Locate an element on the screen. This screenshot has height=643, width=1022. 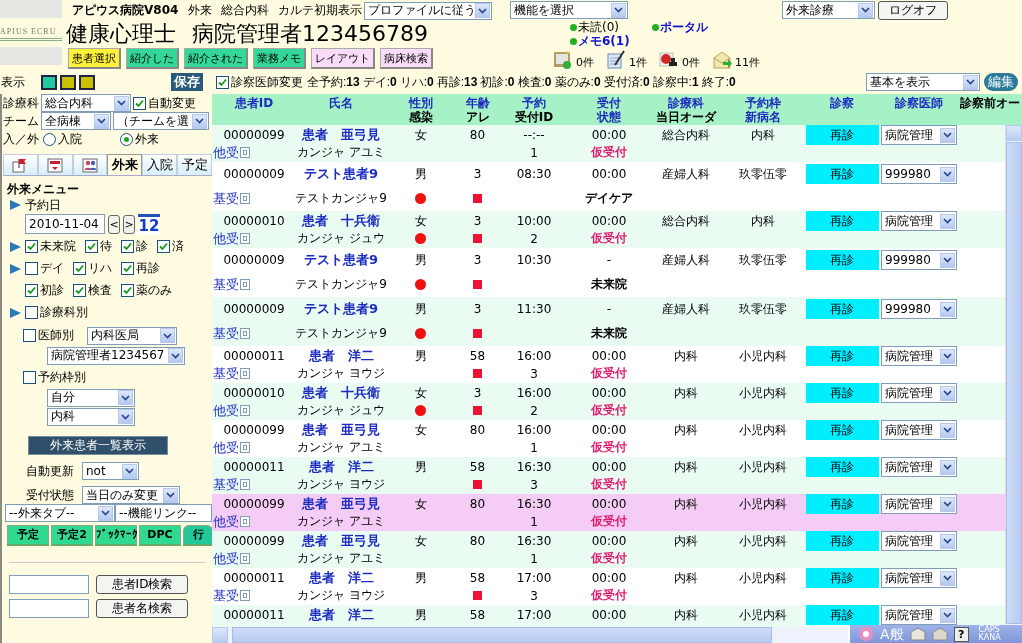
dropdown: --機能リンク-- is located at coordinates (163, 513).